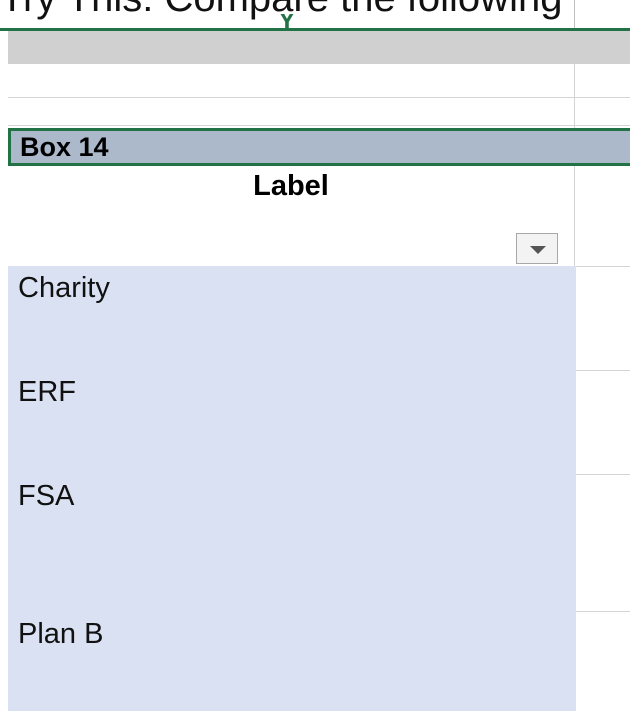 The height and width of the screenshot is (711, 630). What do you see at coordinates (64, 288) in the screenshot?
I see `list-item-charity: Charity` at bounding box center [64, 288].